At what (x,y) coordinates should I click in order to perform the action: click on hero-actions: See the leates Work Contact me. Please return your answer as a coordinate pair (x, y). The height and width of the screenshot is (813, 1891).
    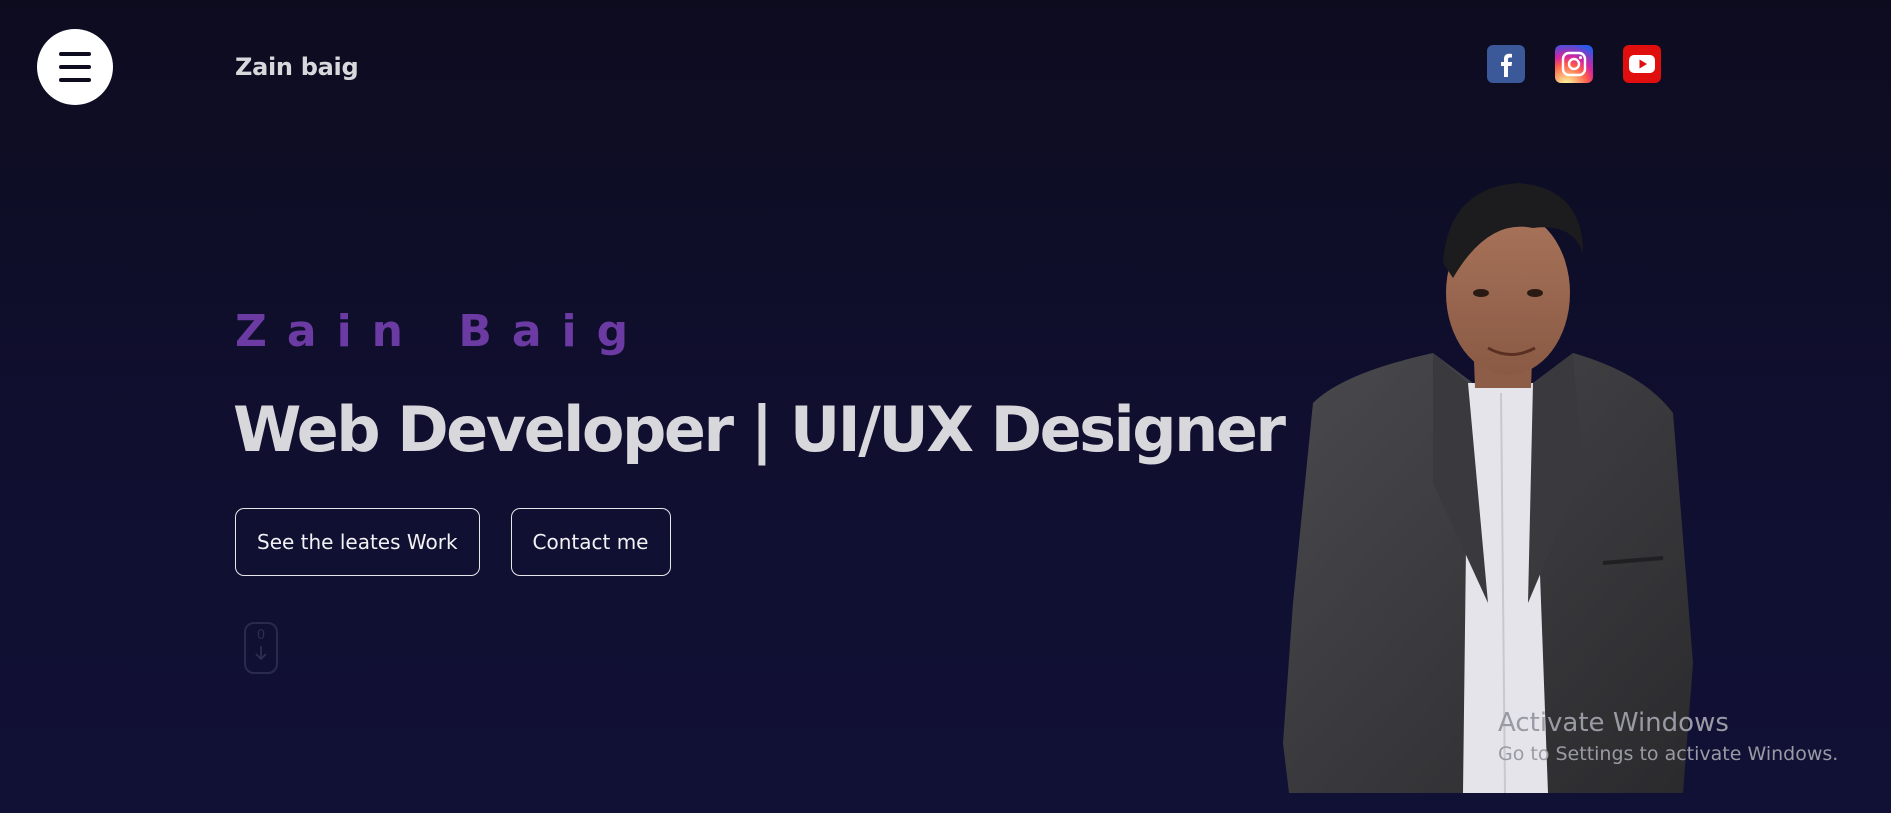
    Looking at the image, I should click on (453, 542).